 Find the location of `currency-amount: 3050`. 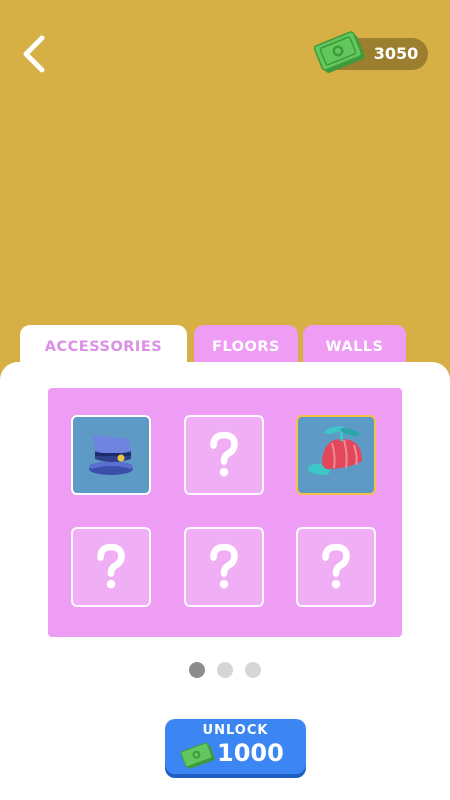

currency-amount: 3050 is located at coordinates (396, 53).